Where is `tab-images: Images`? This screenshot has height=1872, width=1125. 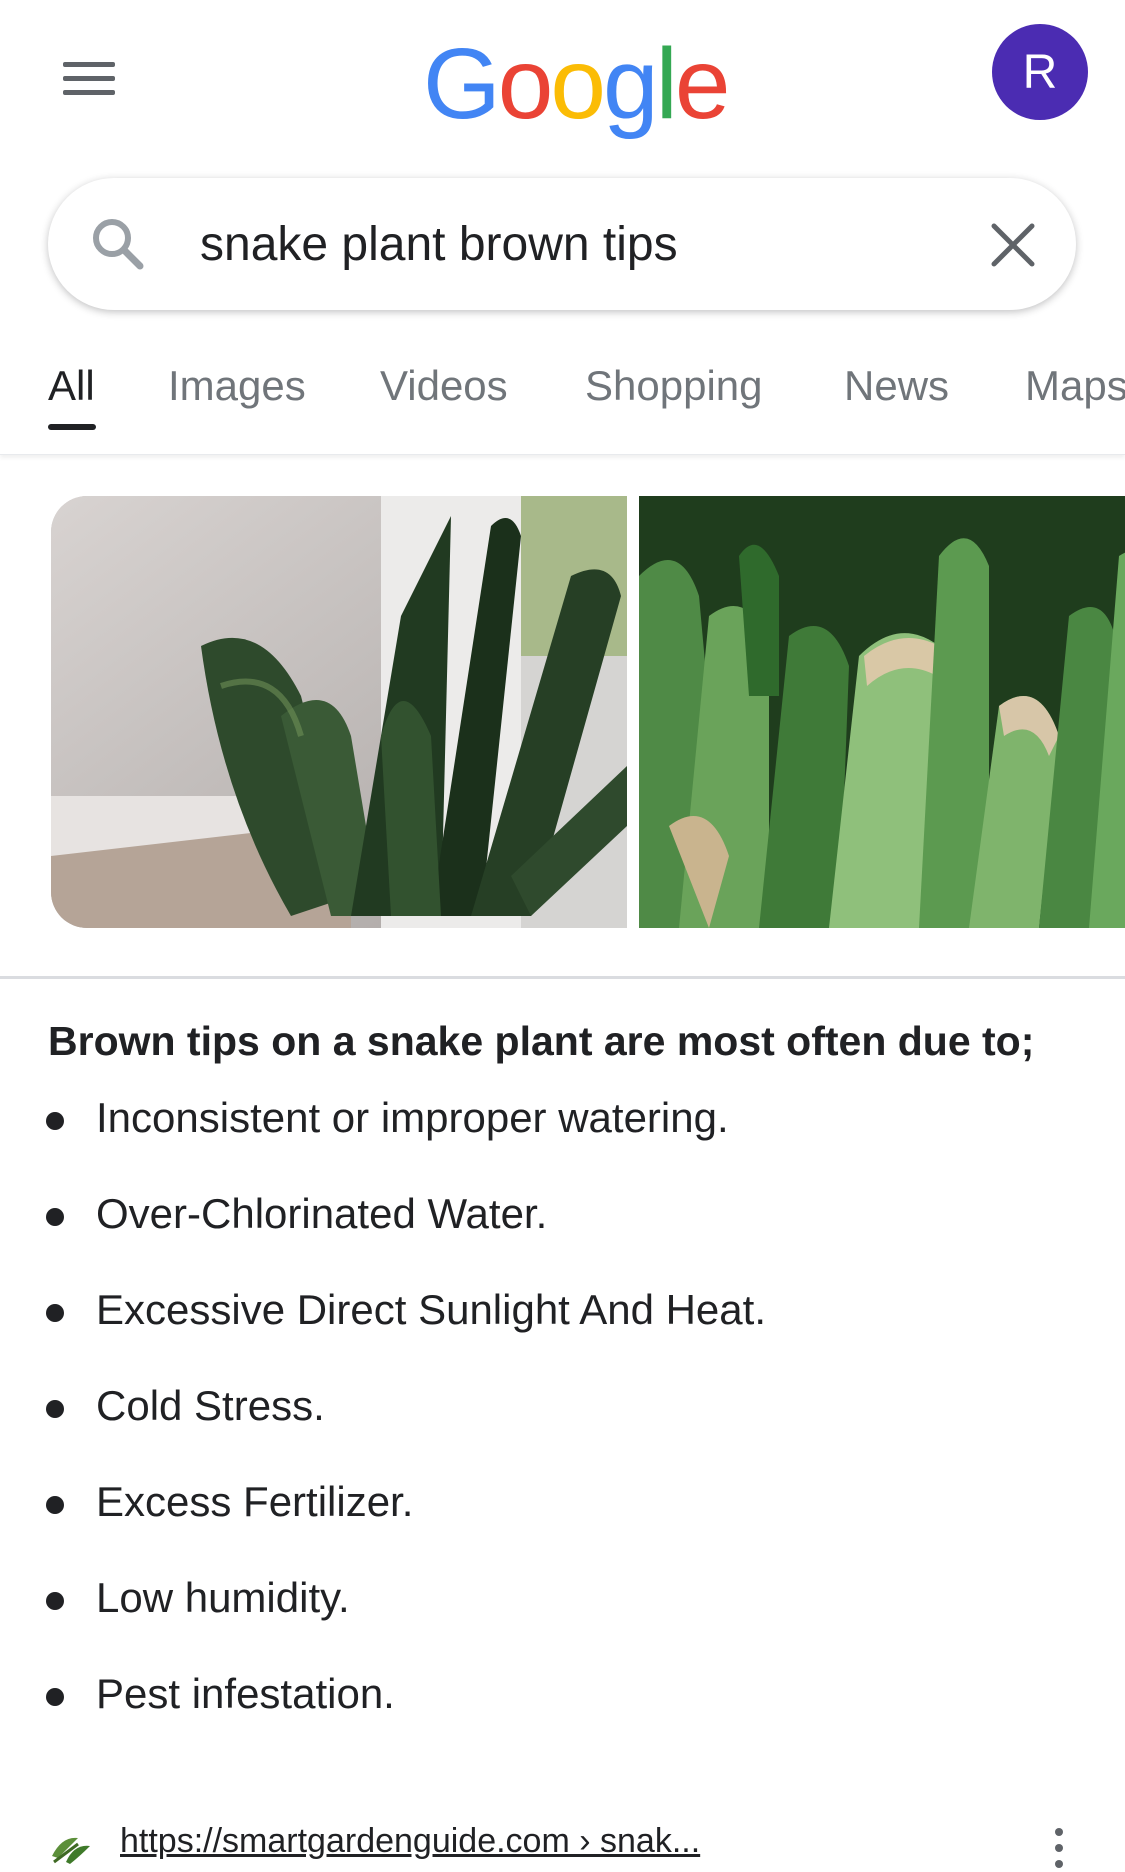 tab-images: Images is located at coordinates (237, 386).